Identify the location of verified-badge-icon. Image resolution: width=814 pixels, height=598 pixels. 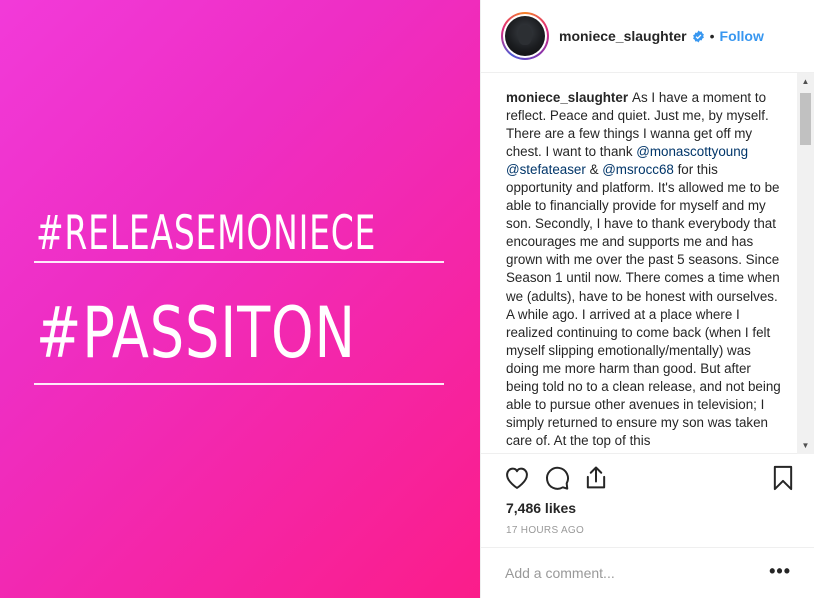
(698, 36).